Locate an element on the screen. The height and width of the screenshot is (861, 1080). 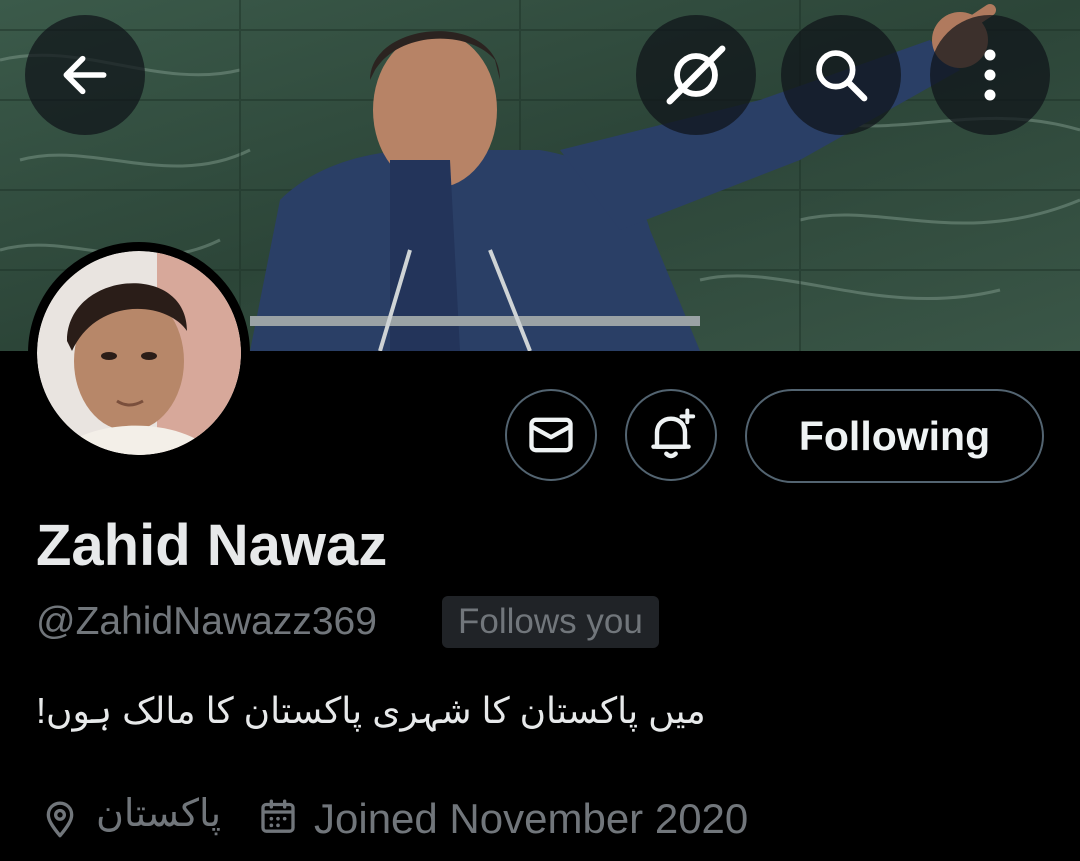
grok-button is located at coordinates (696, 75).